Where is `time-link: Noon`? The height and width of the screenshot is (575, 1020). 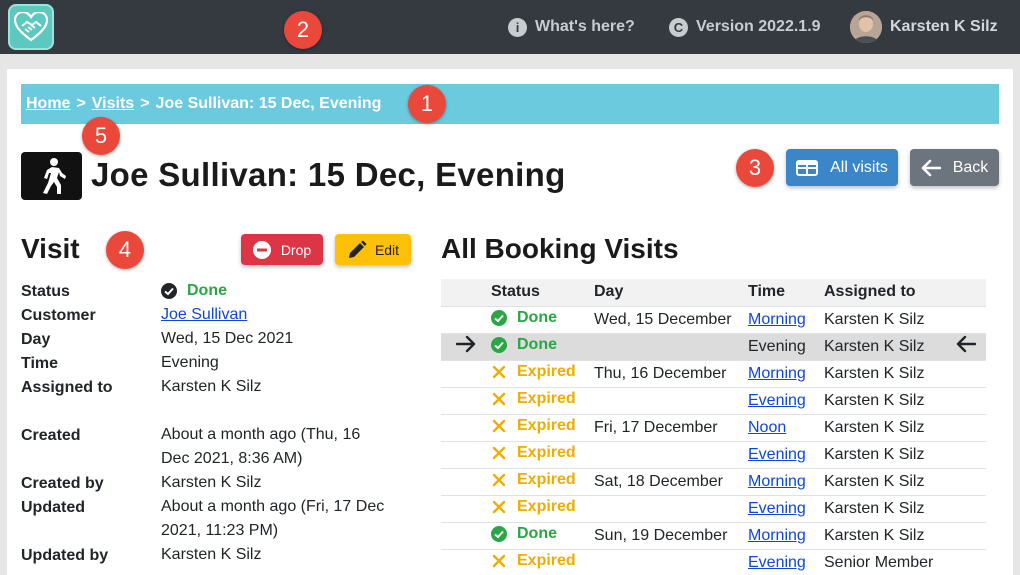 time-link: Noon is located at coordinates (767, 427).